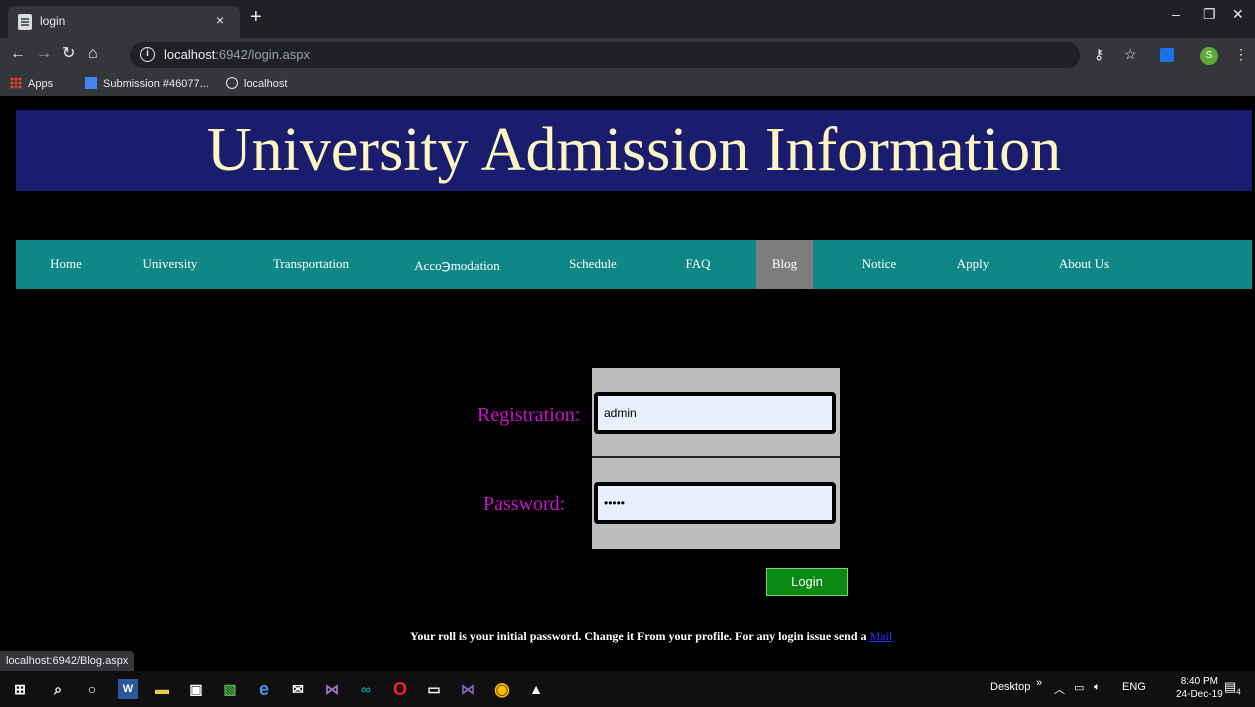  I want to click on tab-title: login, so click(53, 21).